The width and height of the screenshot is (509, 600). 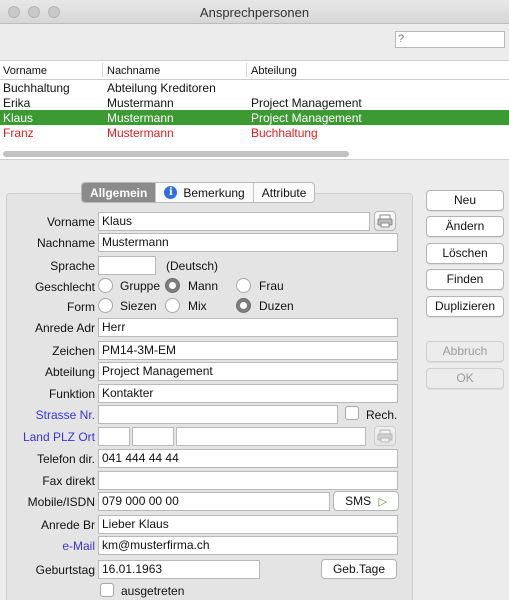 What do you see at coordinates (65, 570) in the screenshot?
I see `geburtstag-label: Geburtstag` at bounding box center [65, 570].